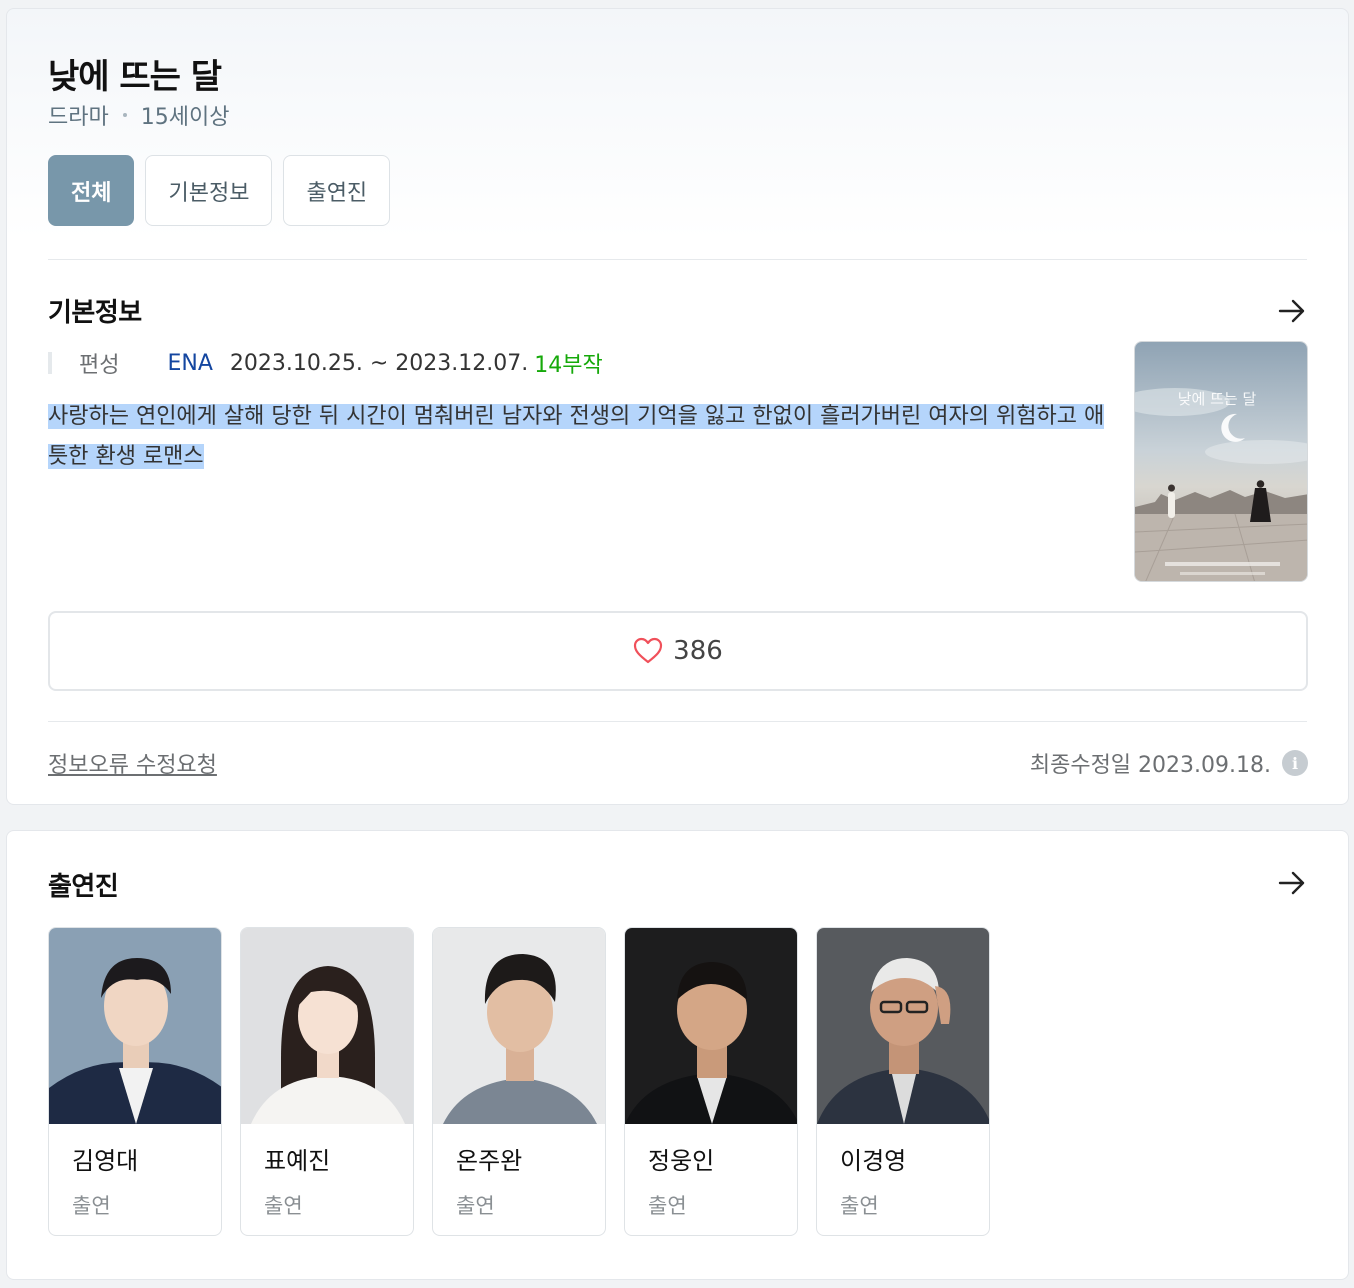 This screenshot has height=1288, width=1354. I want to click on poster-title-text: 낮에 뜨는 달, so click(1217, 399).